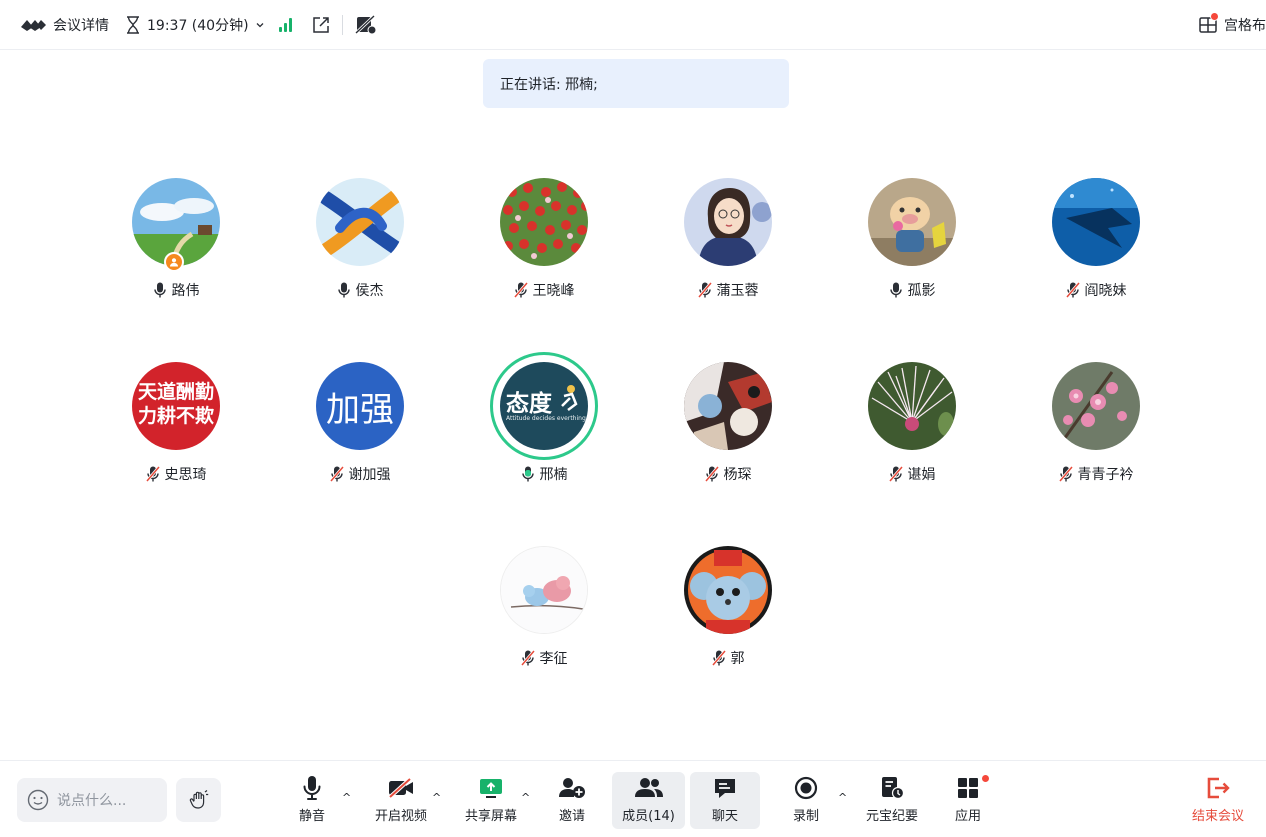  I want to click on participant-tile: 郭, so click(728, 624).